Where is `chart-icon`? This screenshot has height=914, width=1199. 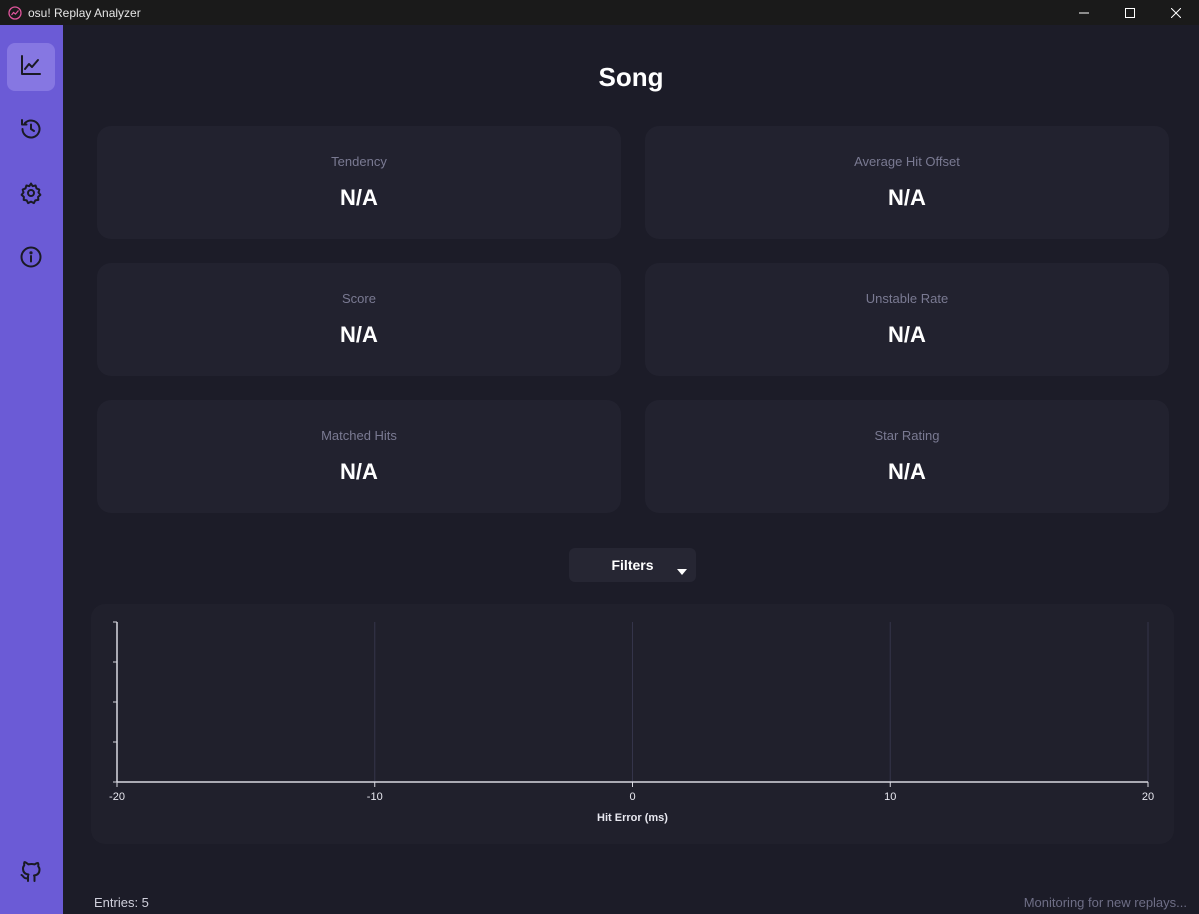 chart-icon is located at coordinates (31, 67).